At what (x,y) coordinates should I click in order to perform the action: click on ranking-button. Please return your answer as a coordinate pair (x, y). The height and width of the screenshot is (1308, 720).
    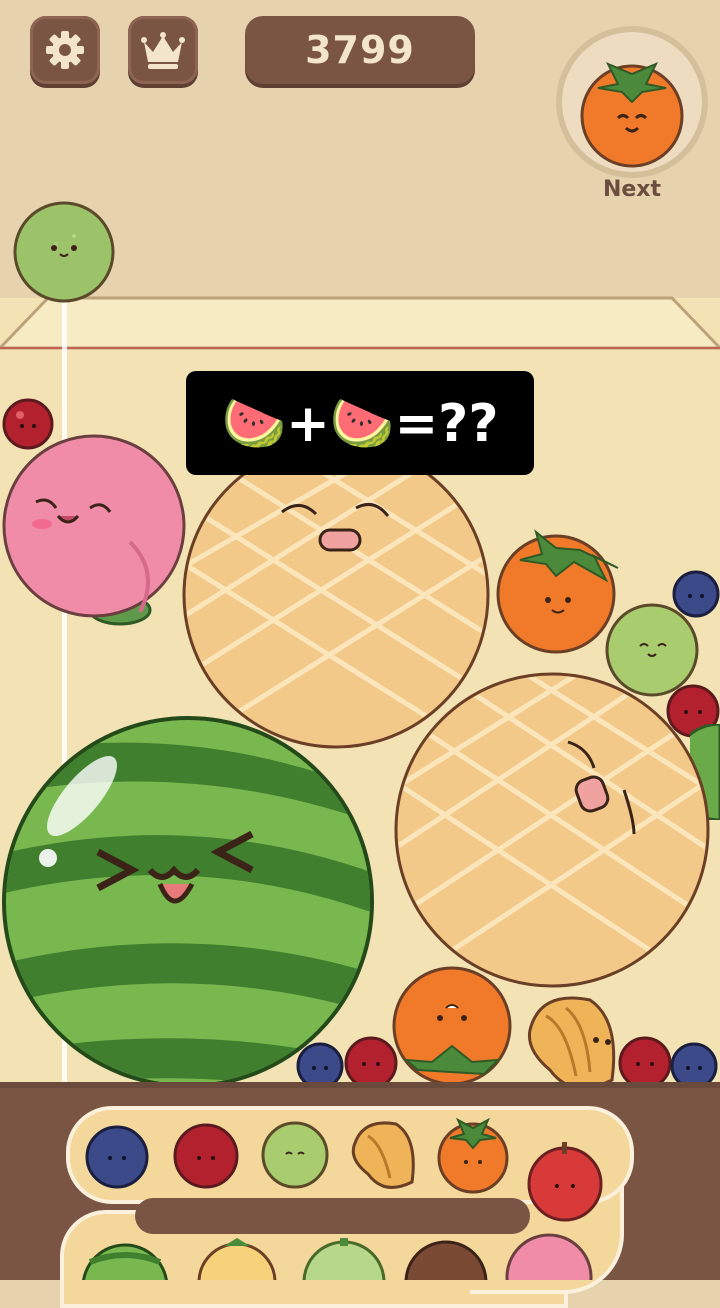
    Looking at the image, I should click on (163, 50).